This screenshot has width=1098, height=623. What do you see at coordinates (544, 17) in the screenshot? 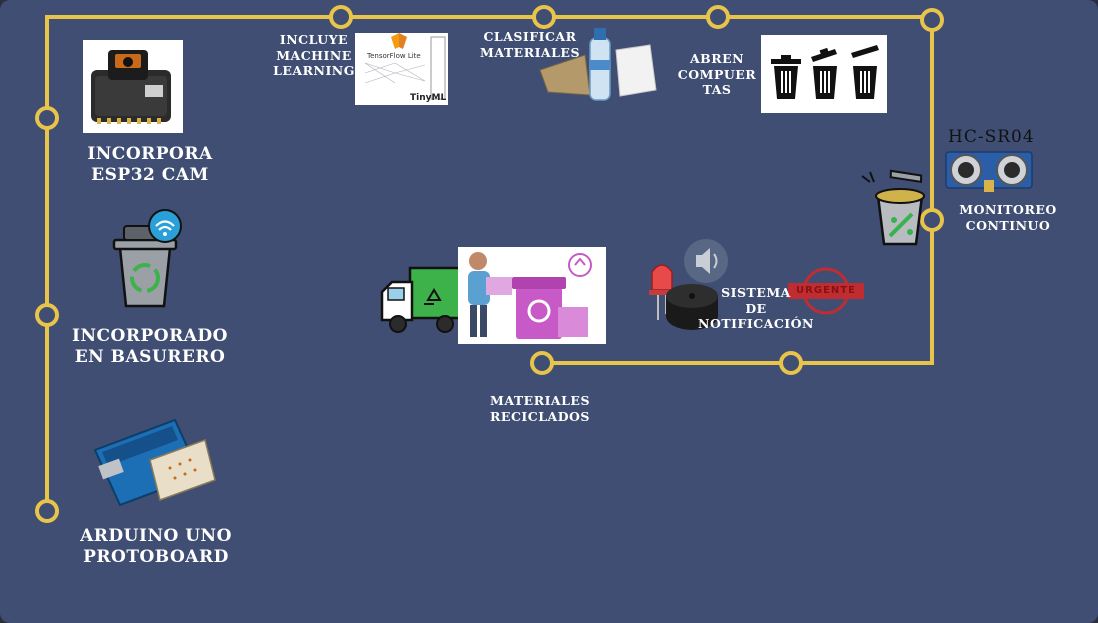
I see `node-clasificar` at bounding box center [544, 17].